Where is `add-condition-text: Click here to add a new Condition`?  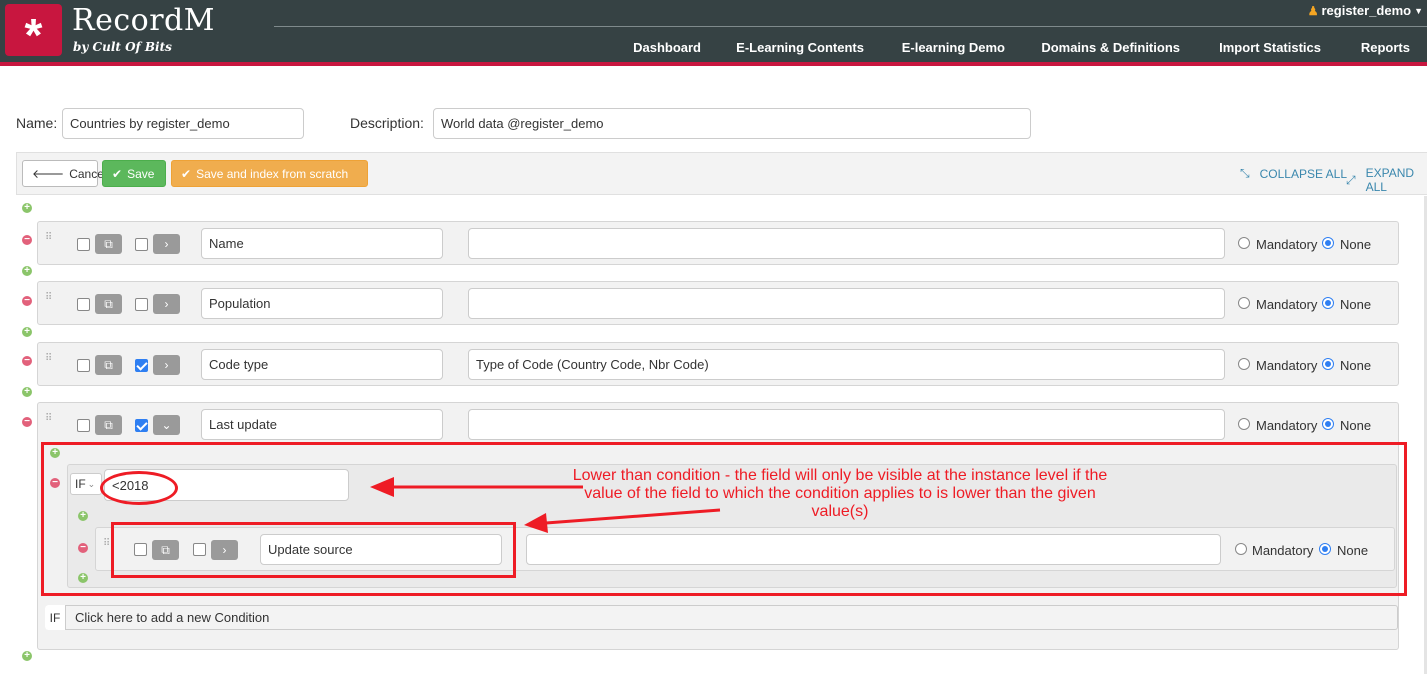 add-condition-text: Click here to add a new Condition is located at coordinates (172, 617).